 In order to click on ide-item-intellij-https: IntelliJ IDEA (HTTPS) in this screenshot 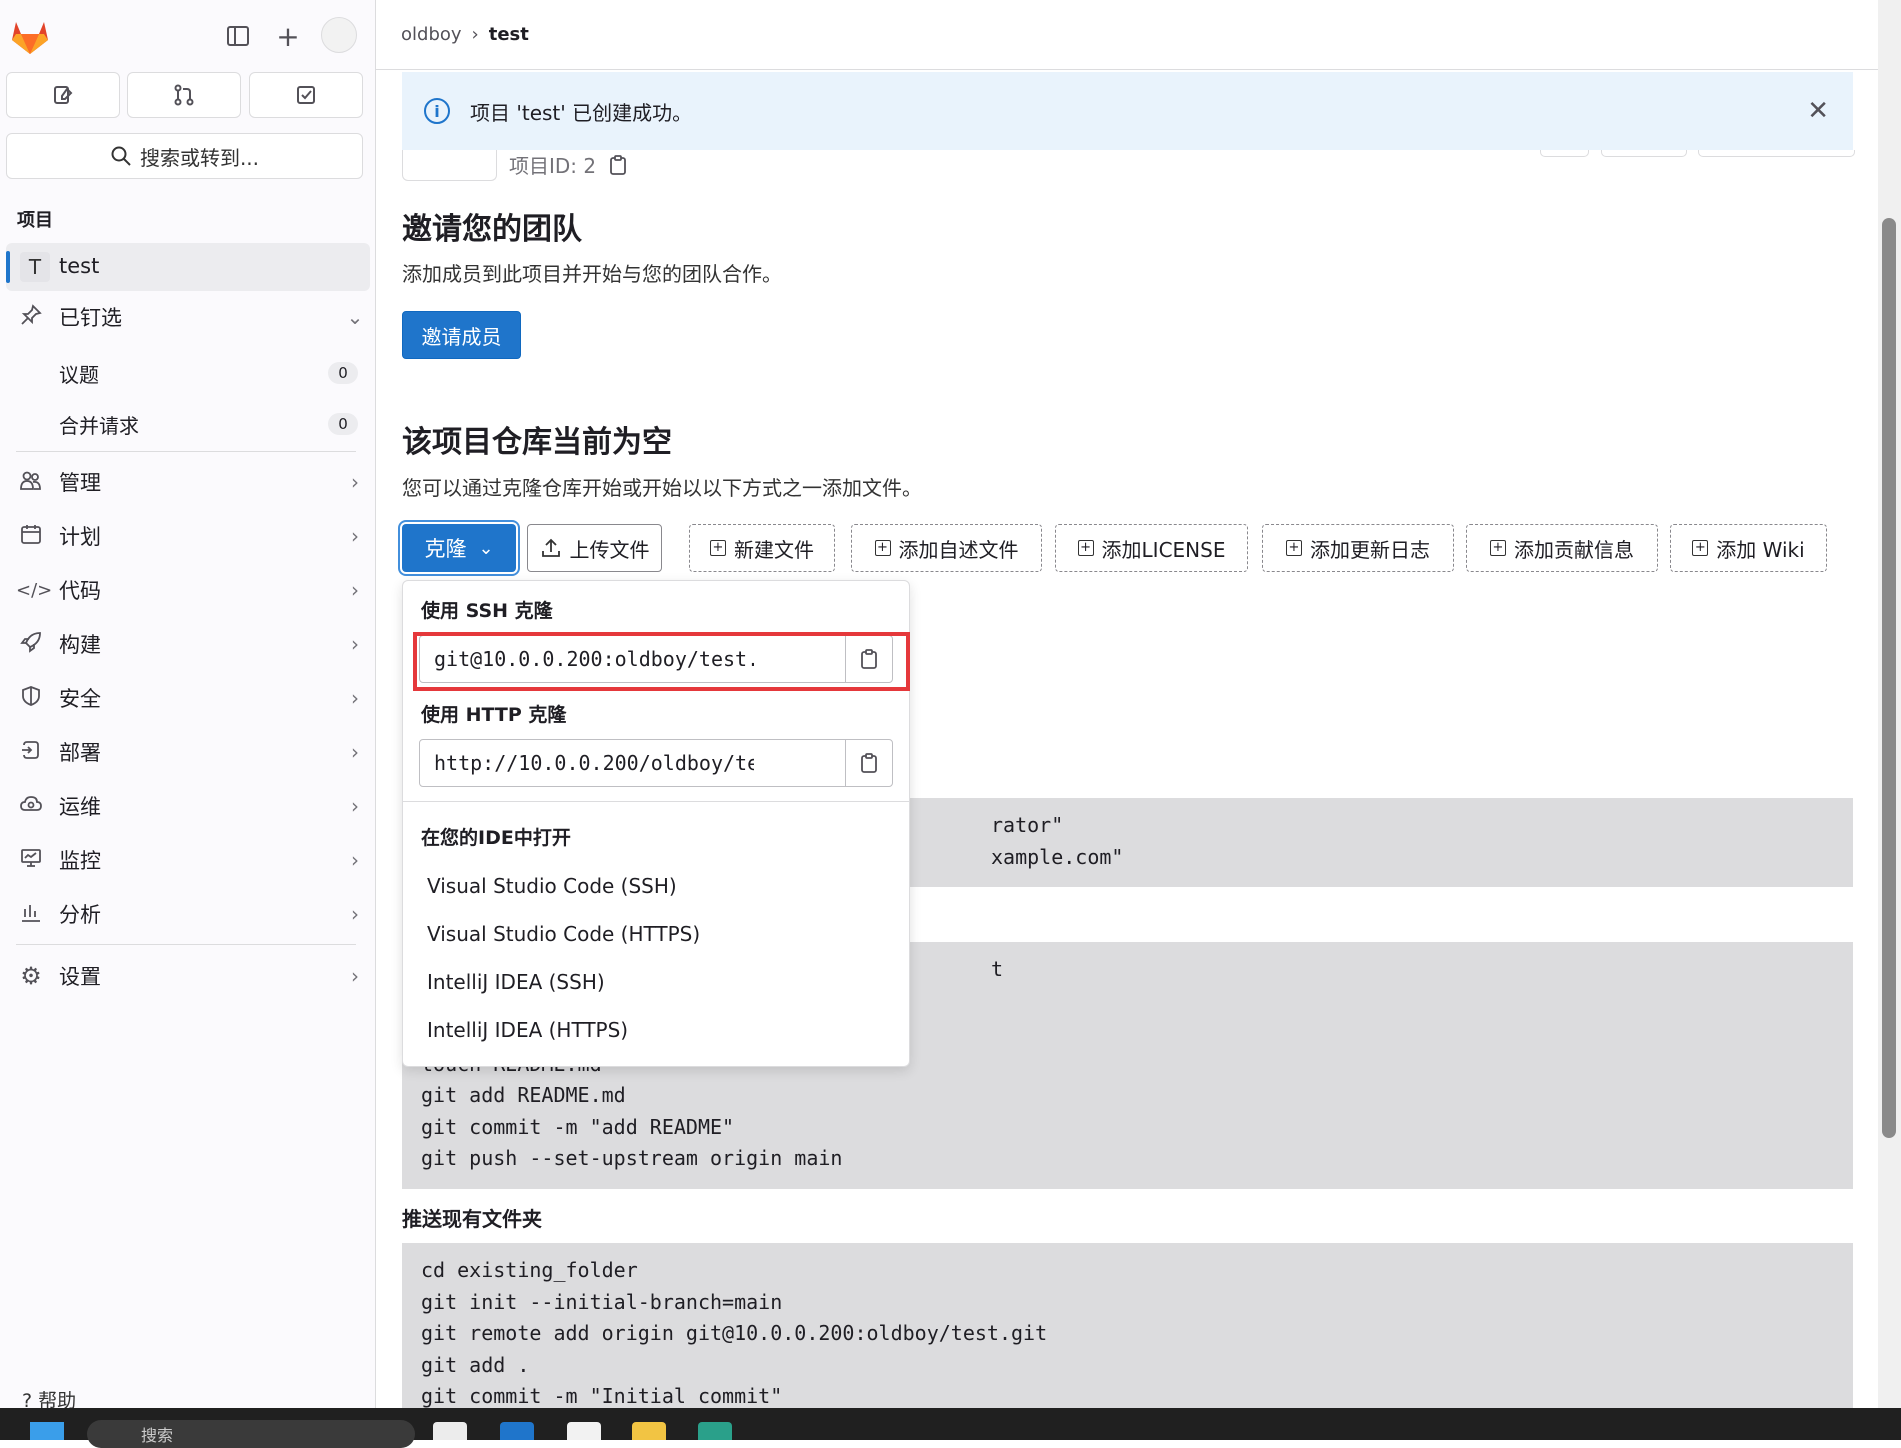, I will do `click(527, 1030)`.